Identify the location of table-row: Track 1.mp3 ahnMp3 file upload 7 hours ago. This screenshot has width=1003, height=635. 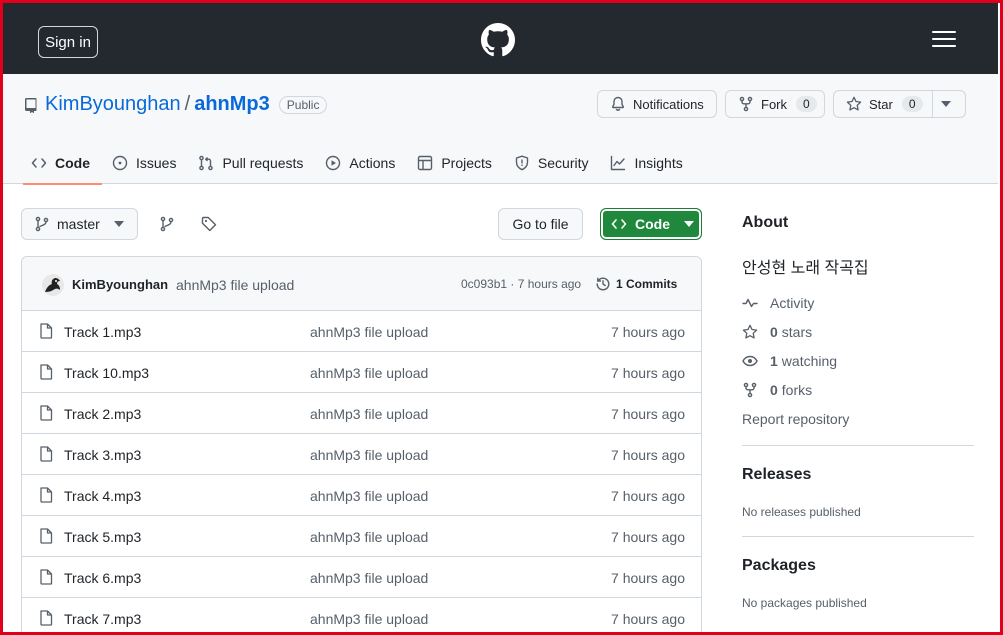
(361, 331).